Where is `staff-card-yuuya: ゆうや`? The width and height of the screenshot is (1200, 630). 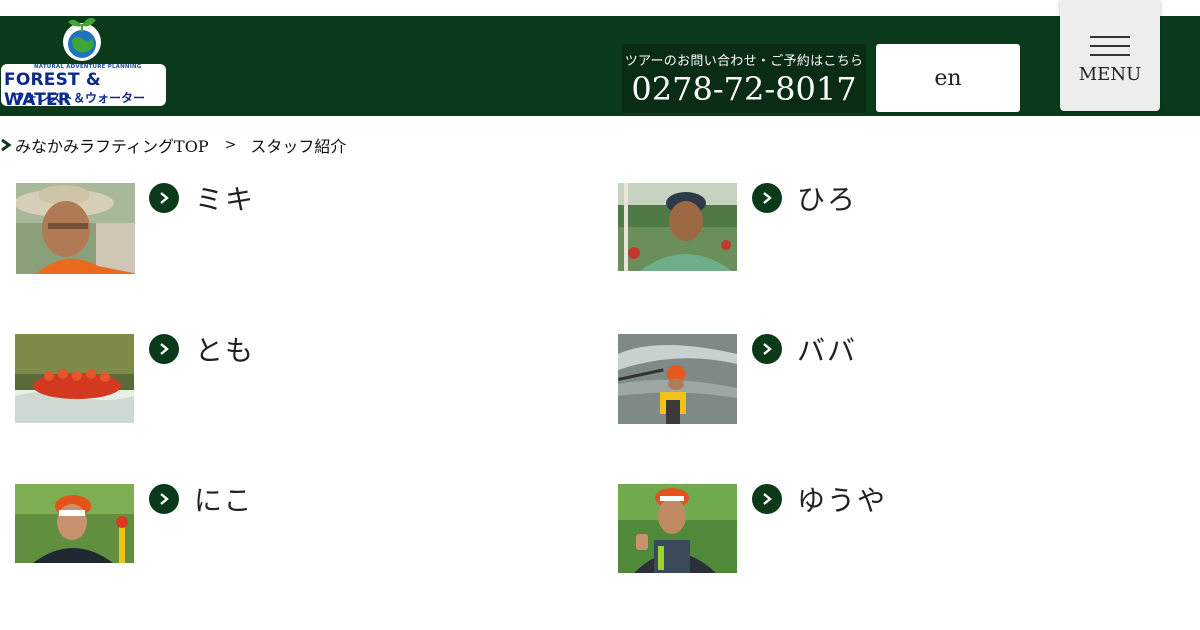
staff-card-yuuya: ゆうや is located at coordinates (758, 529).